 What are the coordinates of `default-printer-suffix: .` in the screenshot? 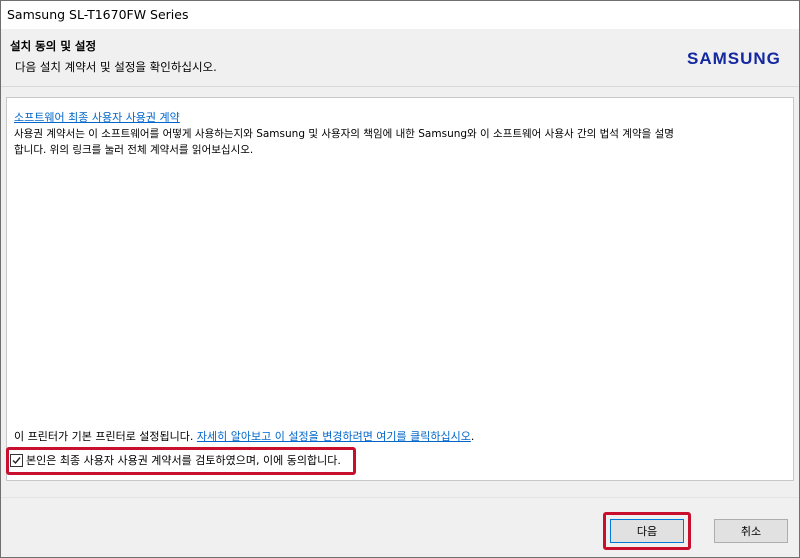 It's located at (472, 436).